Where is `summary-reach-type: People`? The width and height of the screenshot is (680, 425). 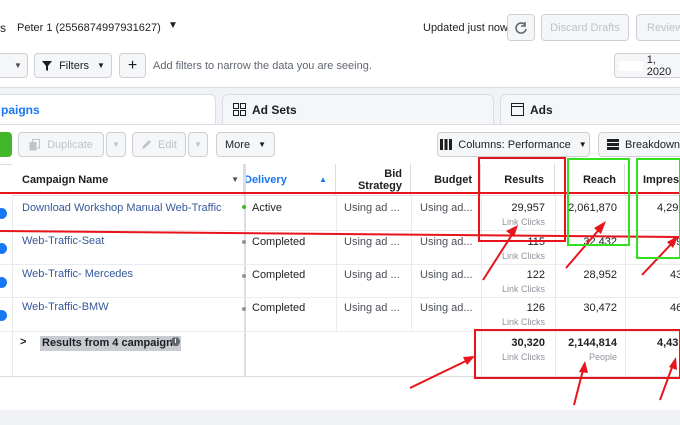 summary-reach-type: People is located at coordinates (602, 356).